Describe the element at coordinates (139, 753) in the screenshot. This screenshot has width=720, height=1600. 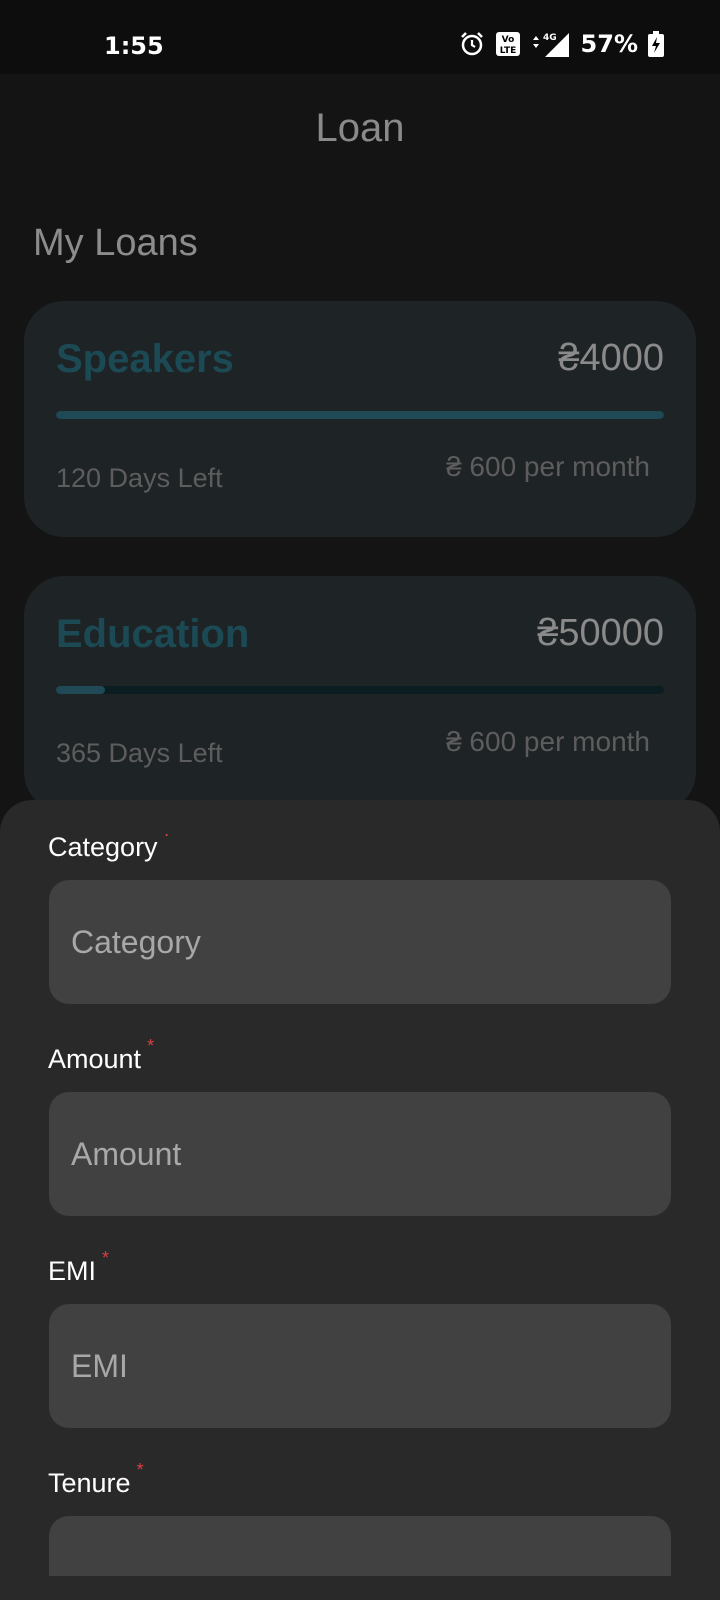
I see `days-left: 365 Days Left` at that location.